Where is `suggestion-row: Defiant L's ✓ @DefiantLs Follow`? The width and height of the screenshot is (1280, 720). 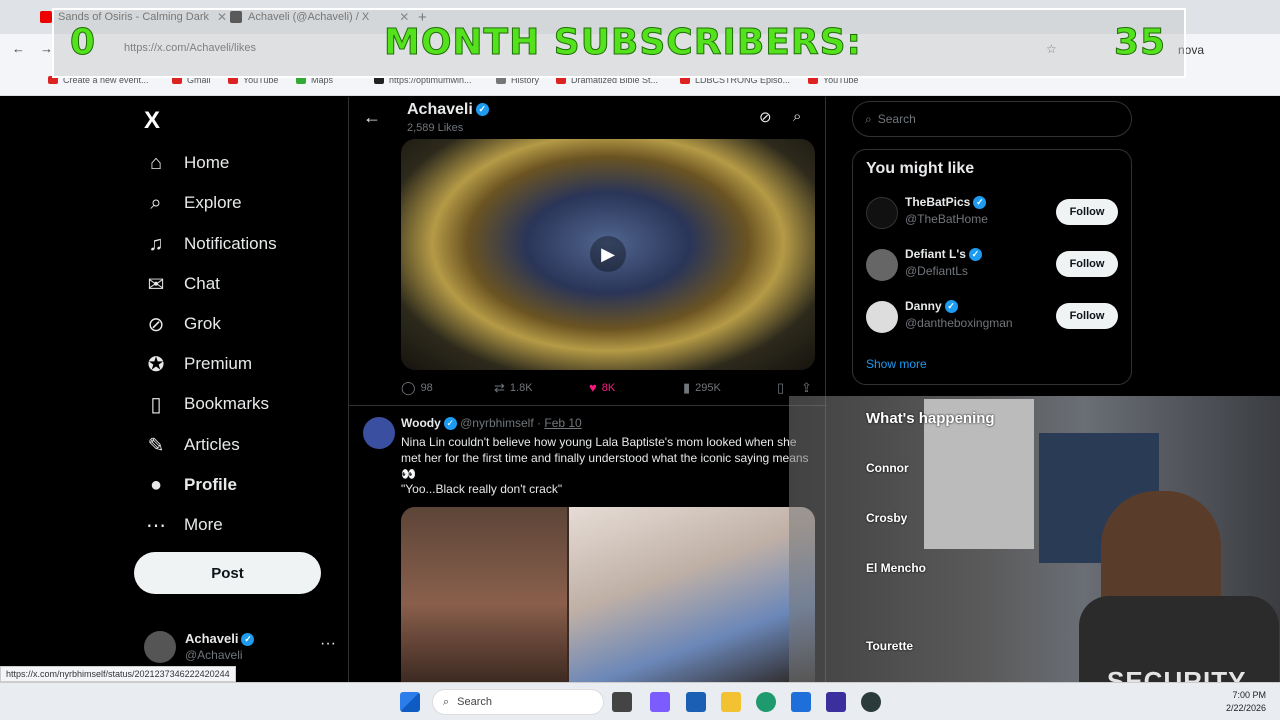 suggestion-row: Defiant L's ✓ @DefiantLs Follow is located at coordinates (996, 265).